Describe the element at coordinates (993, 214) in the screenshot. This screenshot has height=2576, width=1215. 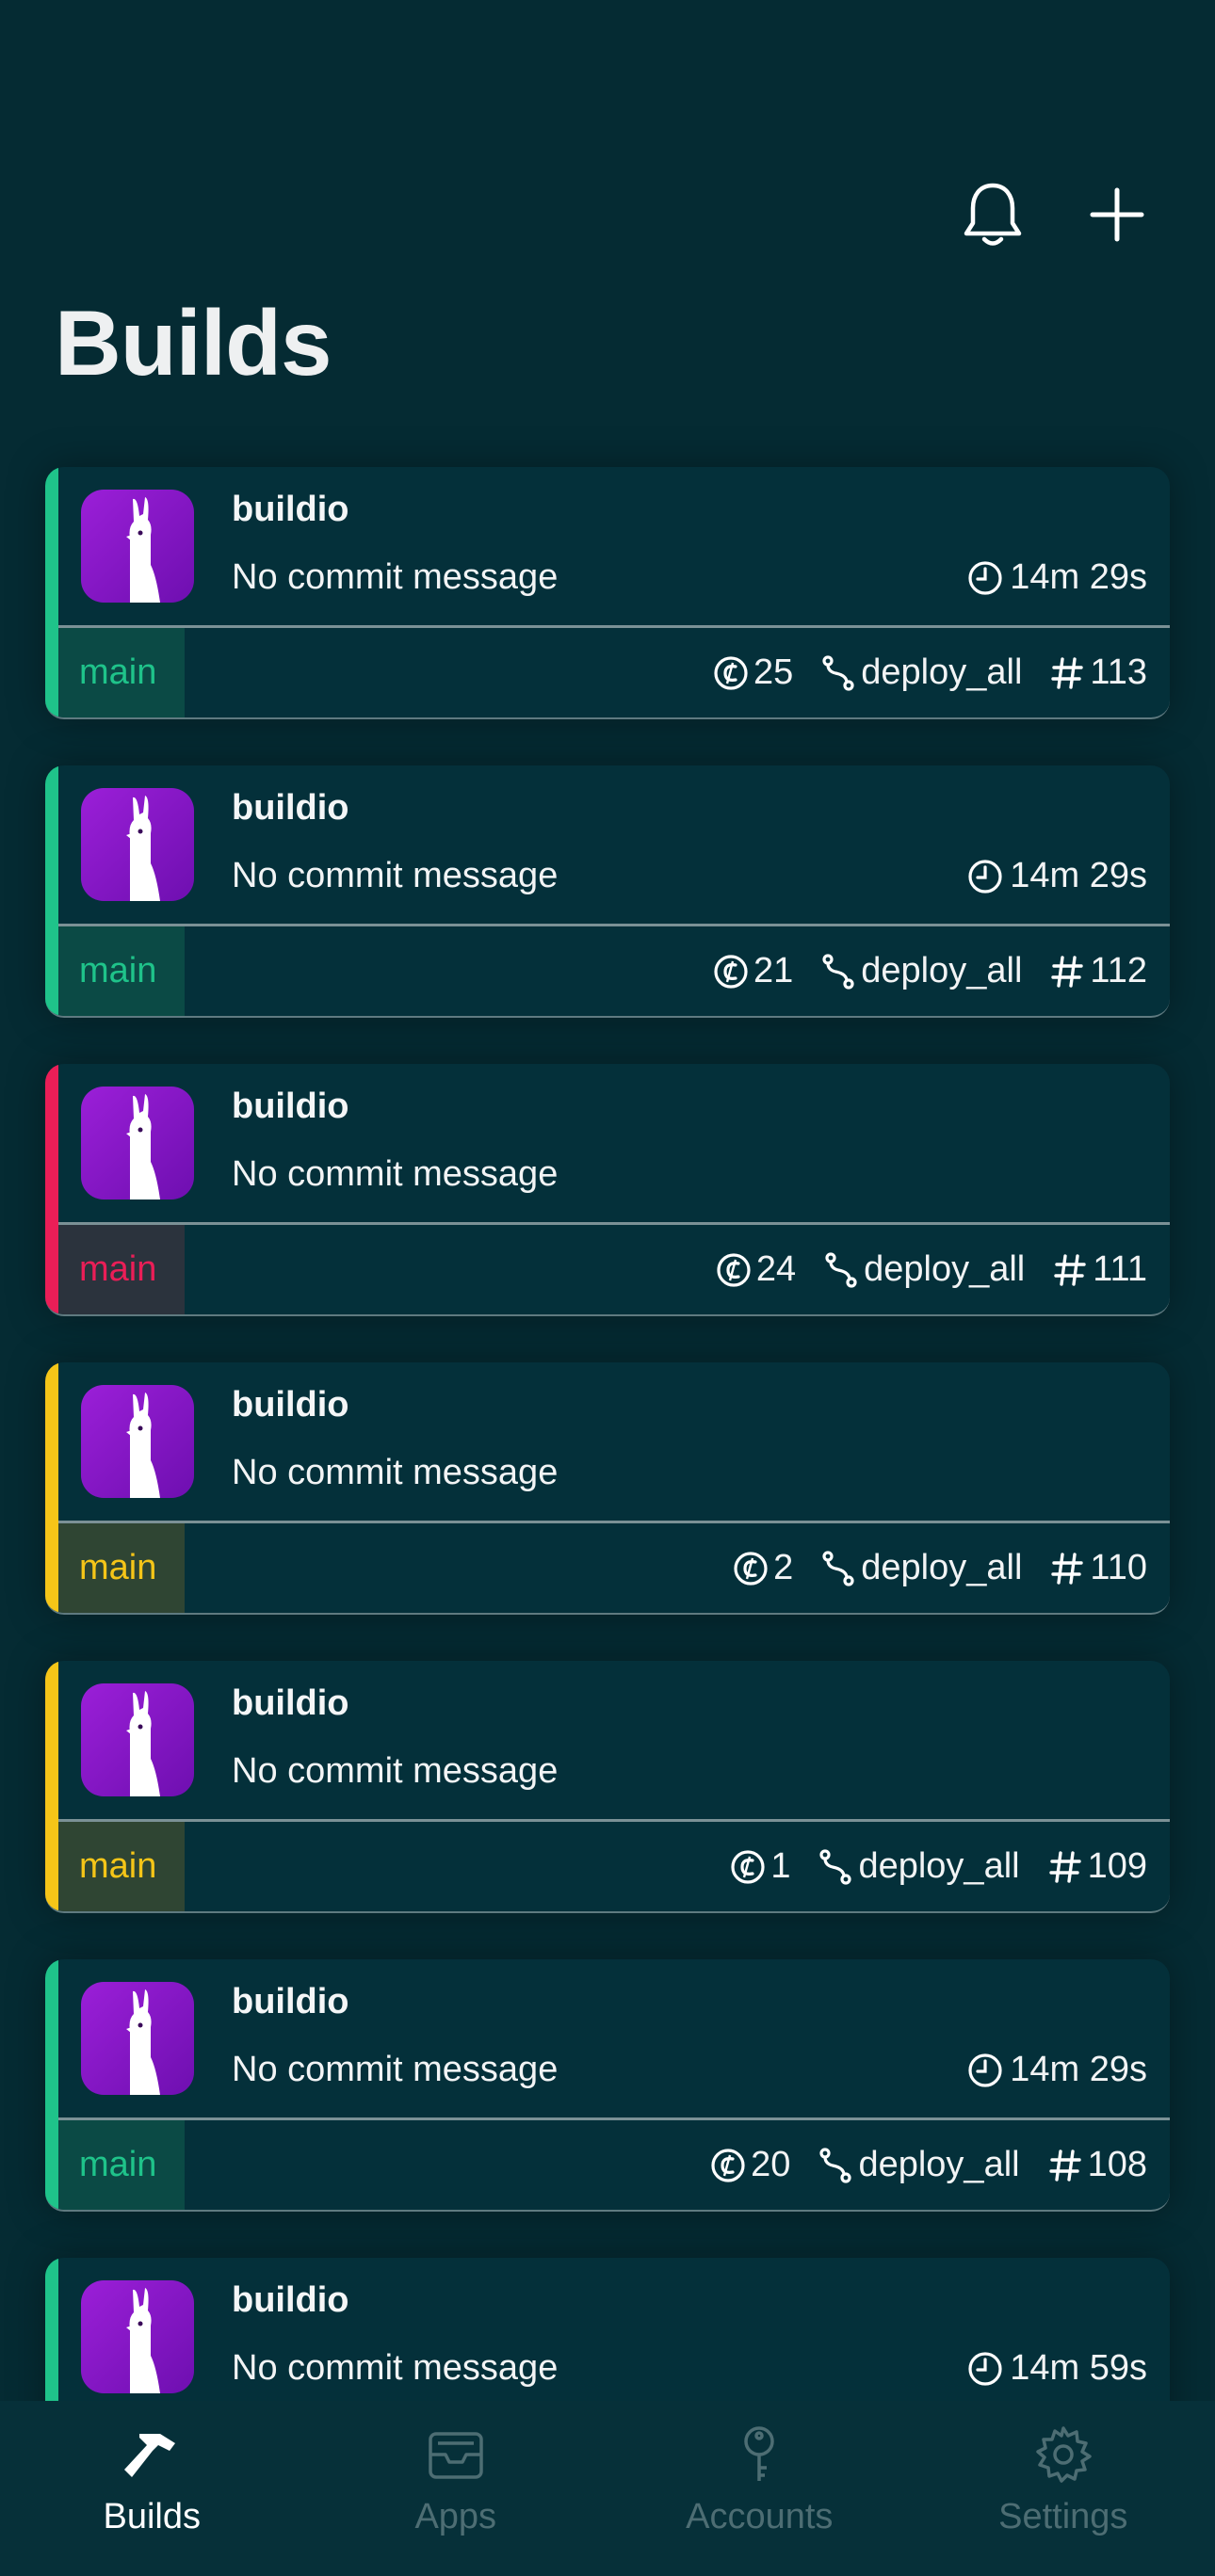
I see `bell-icon` at that location.